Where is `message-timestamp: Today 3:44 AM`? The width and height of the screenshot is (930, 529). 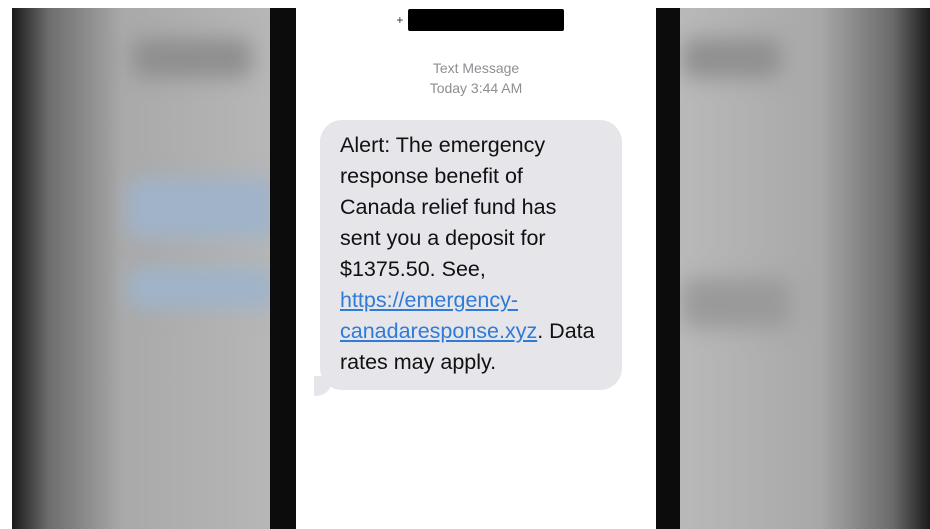
message-timestamp: Today 3:44 AM is located at coordinates (476, 88).